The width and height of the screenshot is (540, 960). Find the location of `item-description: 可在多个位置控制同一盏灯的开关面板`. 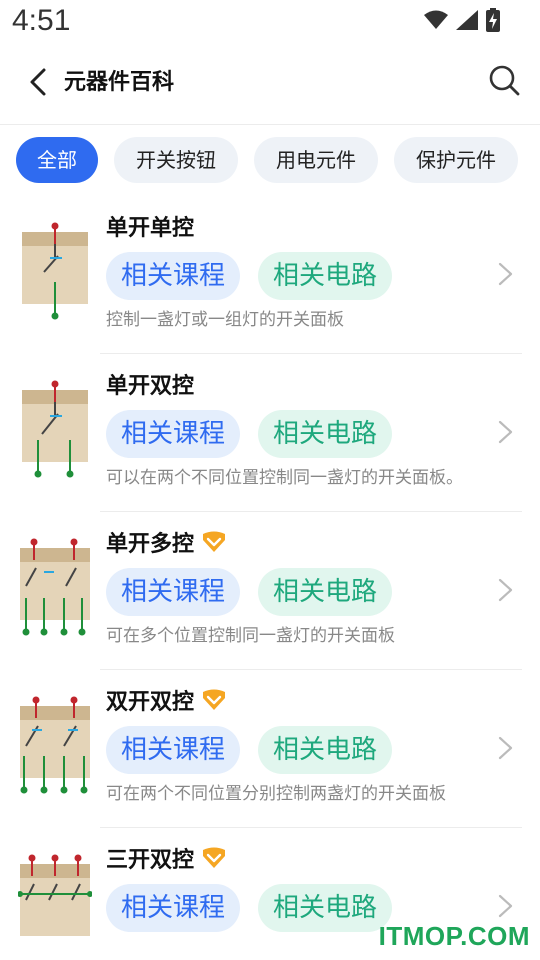

item-description: 可在多个位置控制同一盏灯的开关面板 is located at coordinates (250, 636).